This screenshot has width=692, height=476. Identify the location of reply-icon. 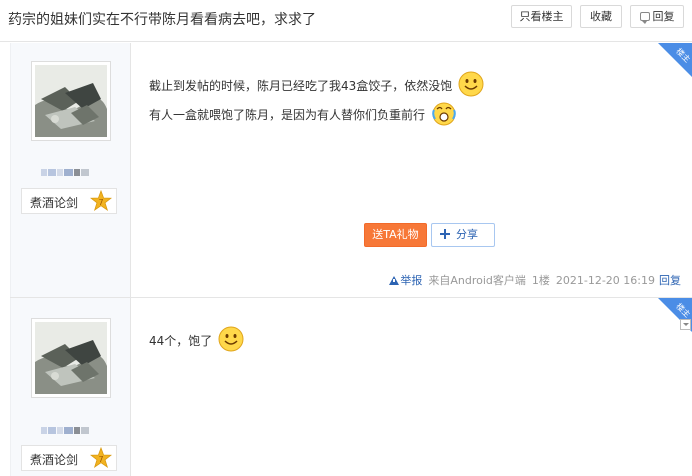
(644, 18).